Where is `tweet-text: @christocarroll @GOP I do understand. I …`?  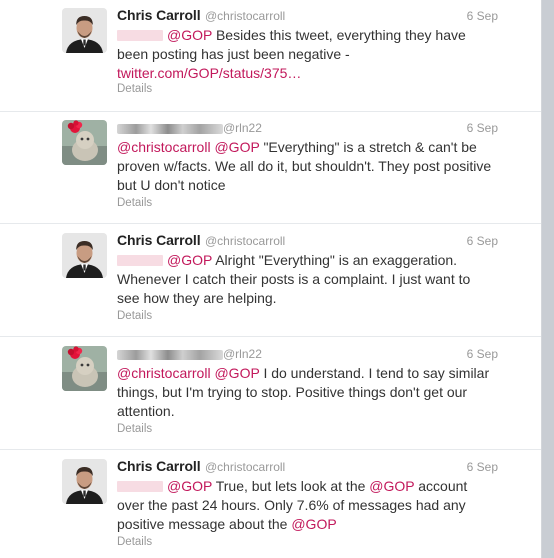 tweet-text: @christocarroll @GOP I do understand. I … is located at coordinates (306, 392).